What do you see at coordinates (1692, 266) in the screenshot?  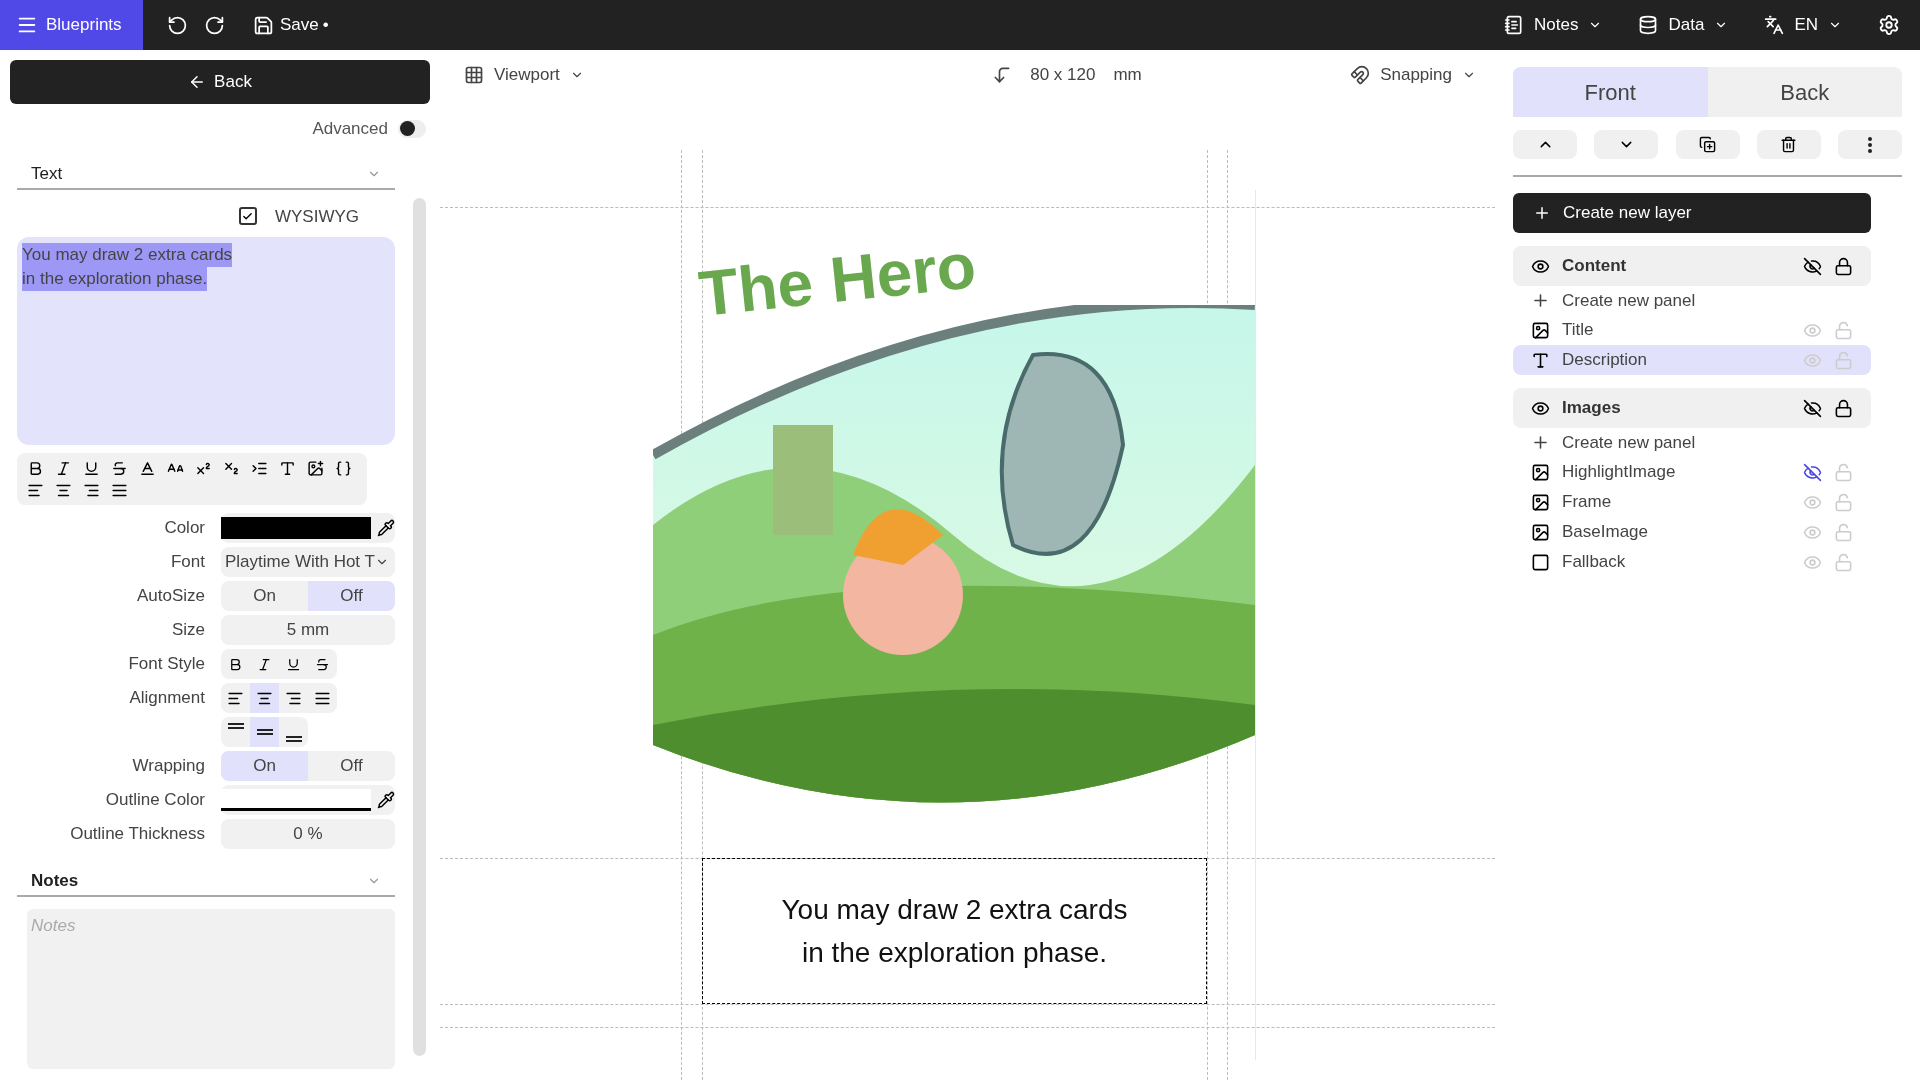 I see `layer-header: Content` at bounding box center [1692, 266].